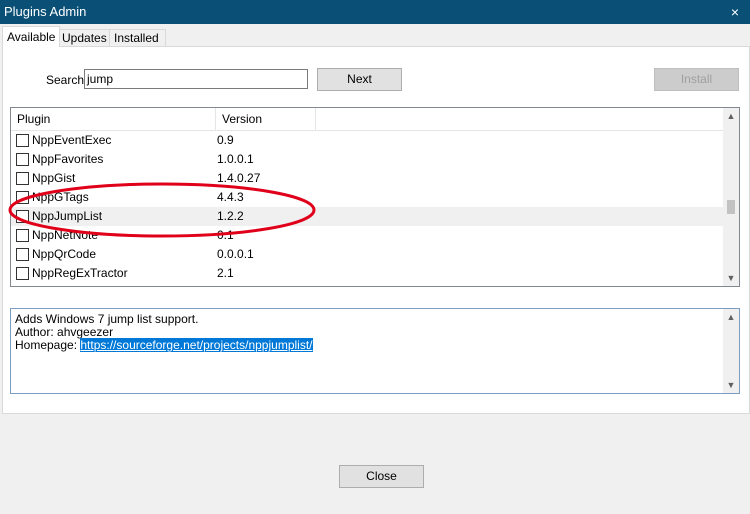  I want to click on list-item-selected: NppJumpList 1.2.2, so click(367, 216).